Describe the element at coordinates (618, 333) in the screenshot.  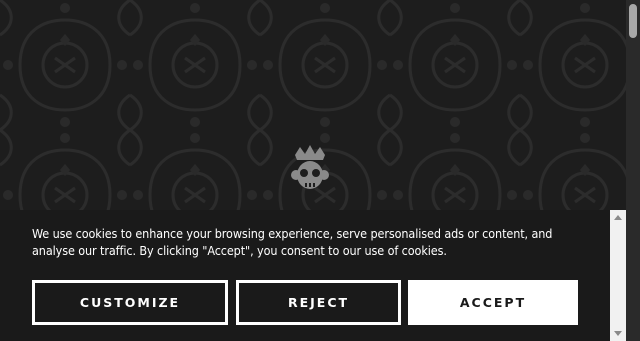
I see `scroll-down-arrow-icon` at that location.